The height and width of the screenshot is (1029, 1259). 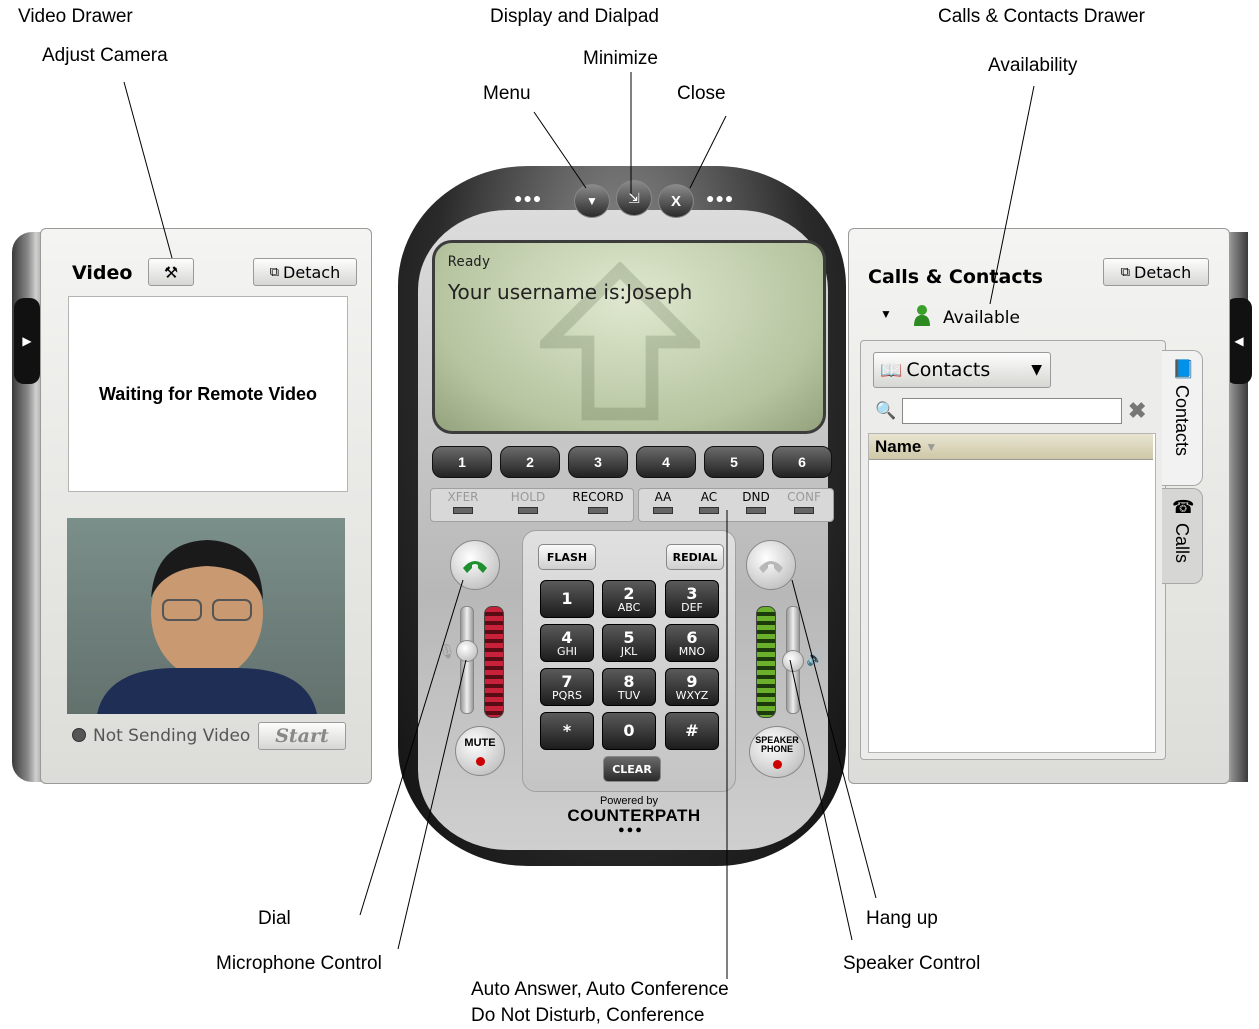 What do you see at coordinates (631, 830) in the screenshot?
I see `bottom-dots-decoration: ●●●` at bounding box center [631, 830].